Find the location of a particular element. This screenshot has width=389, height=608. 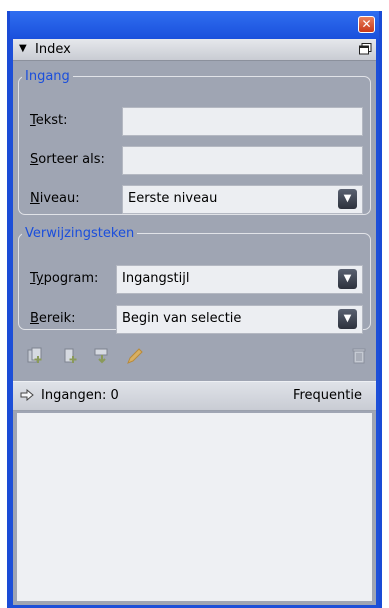

sorteer-als-label: Sorteer als: is located at coordinates (67, 159).